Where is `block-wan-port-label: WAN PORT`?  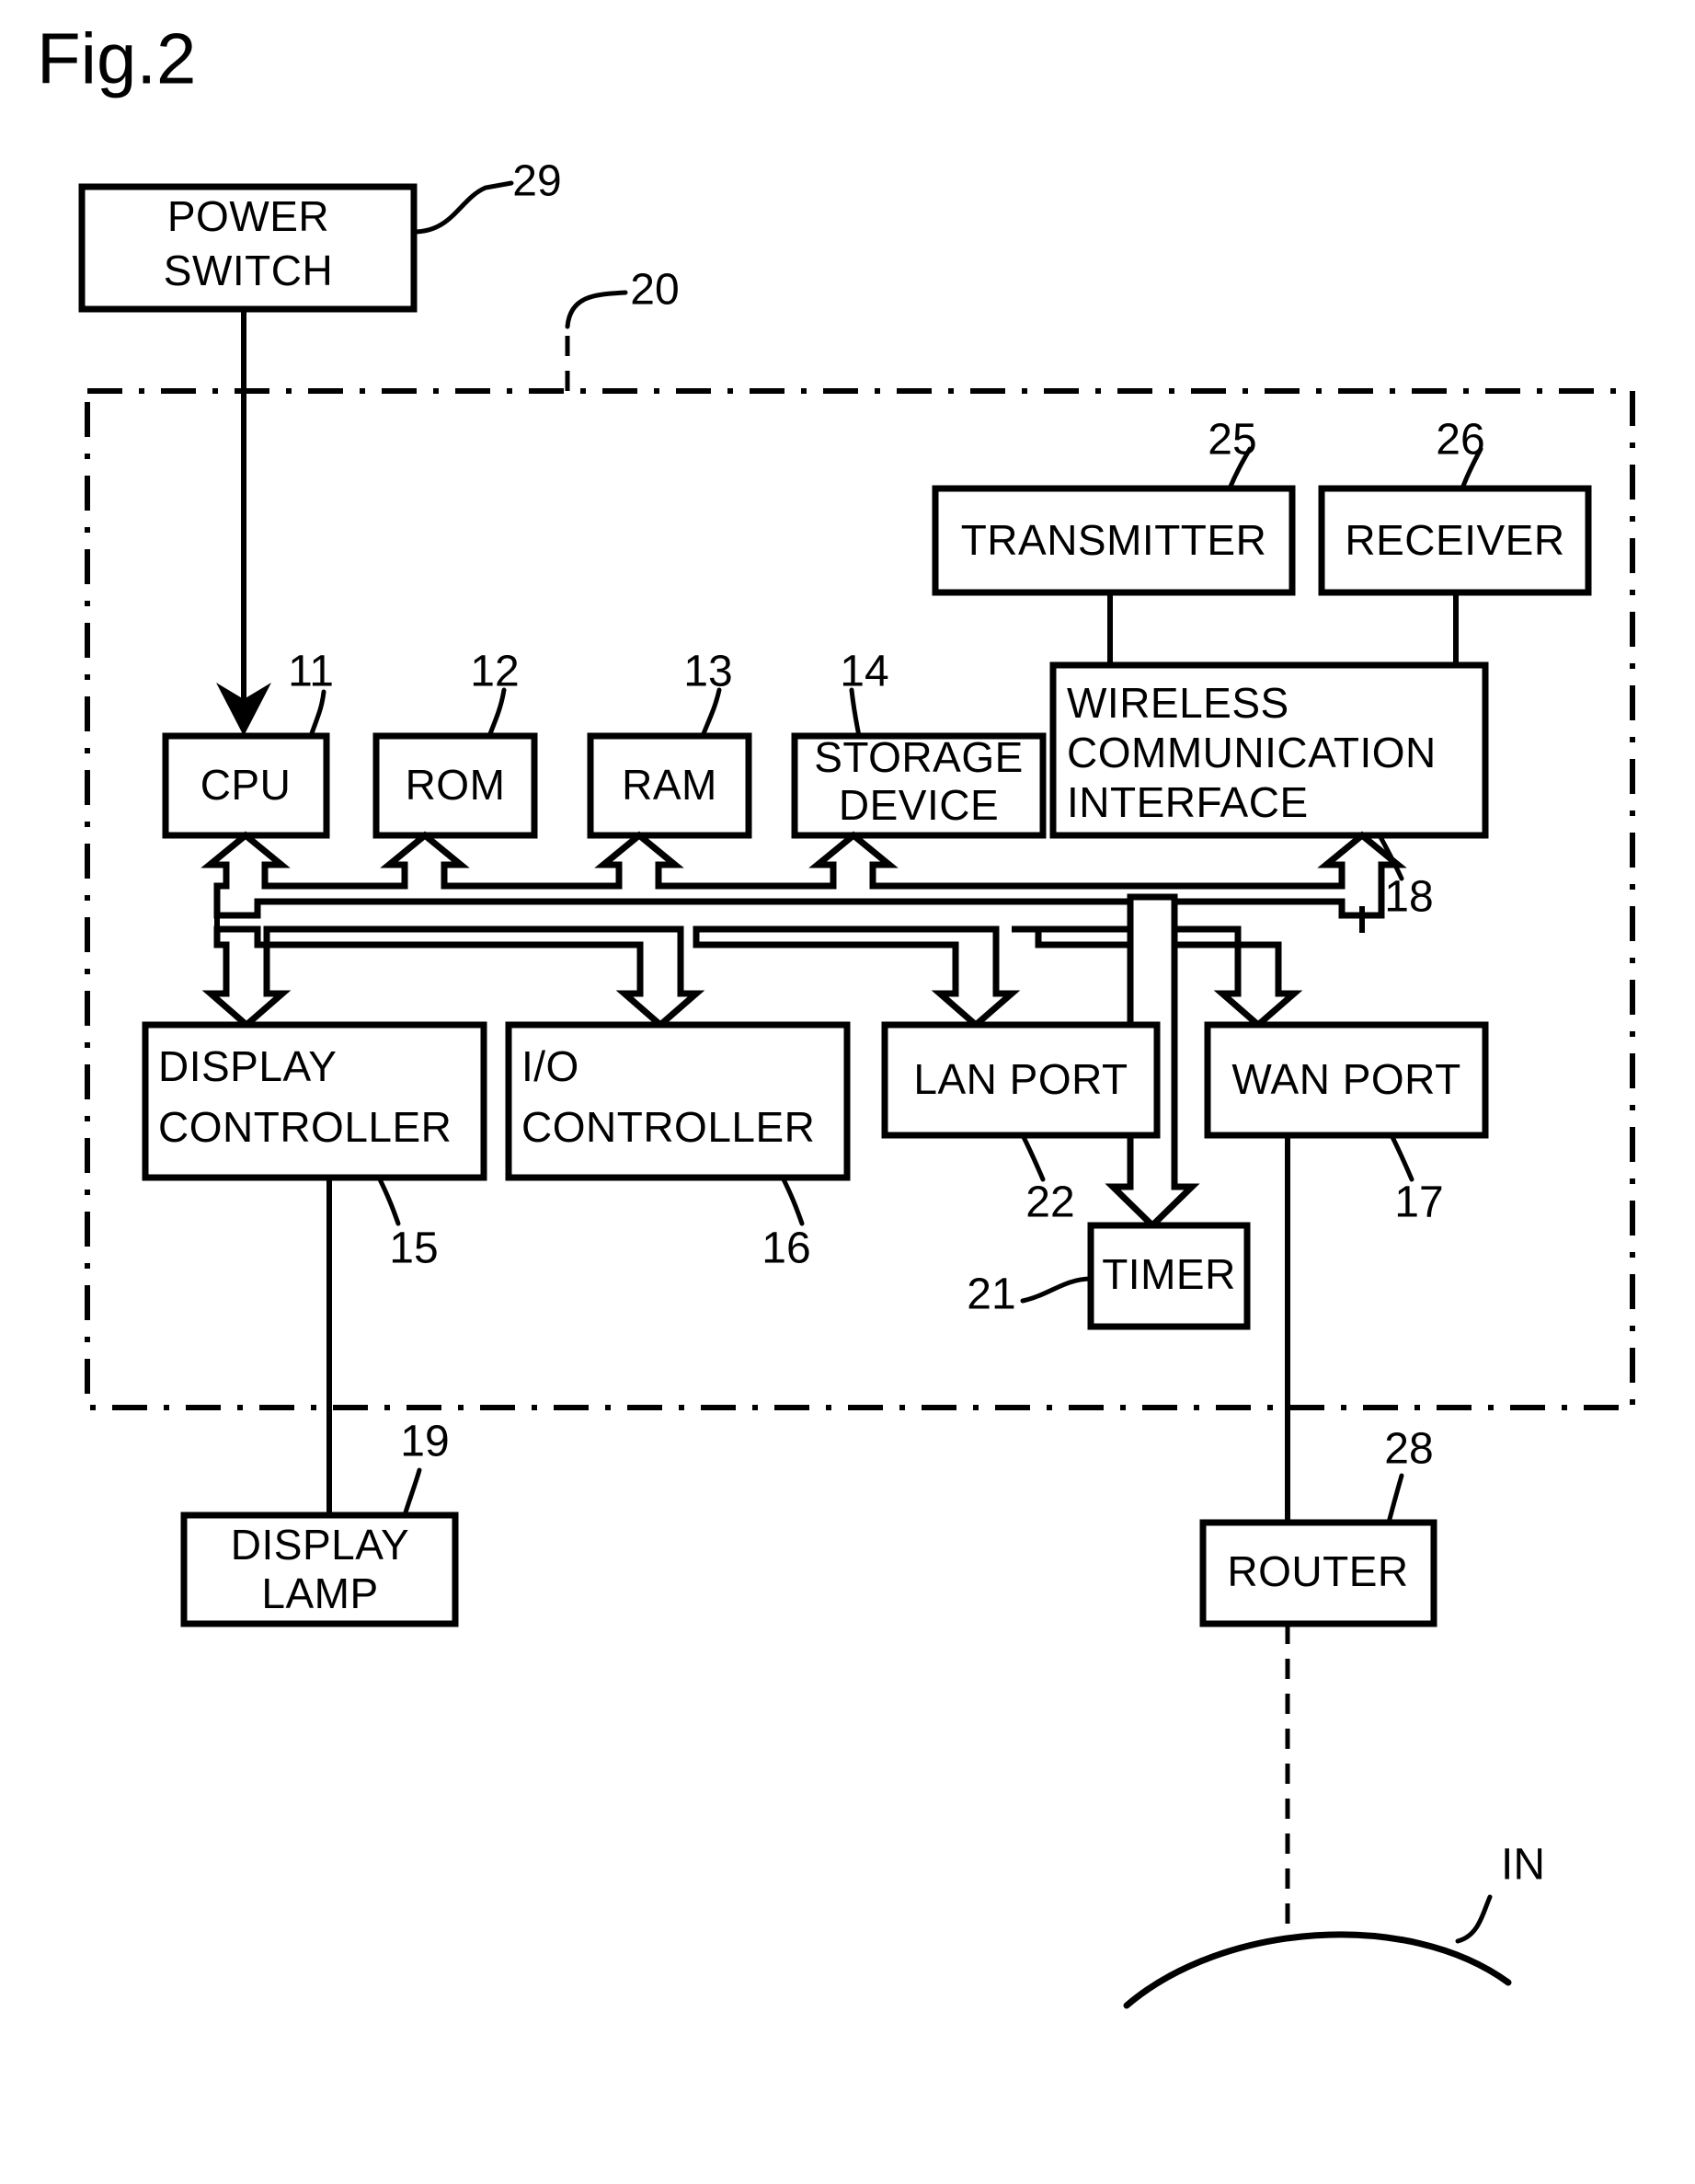
block-wan-port-label: WAN PORT is located at coordinates (1345, 1079).